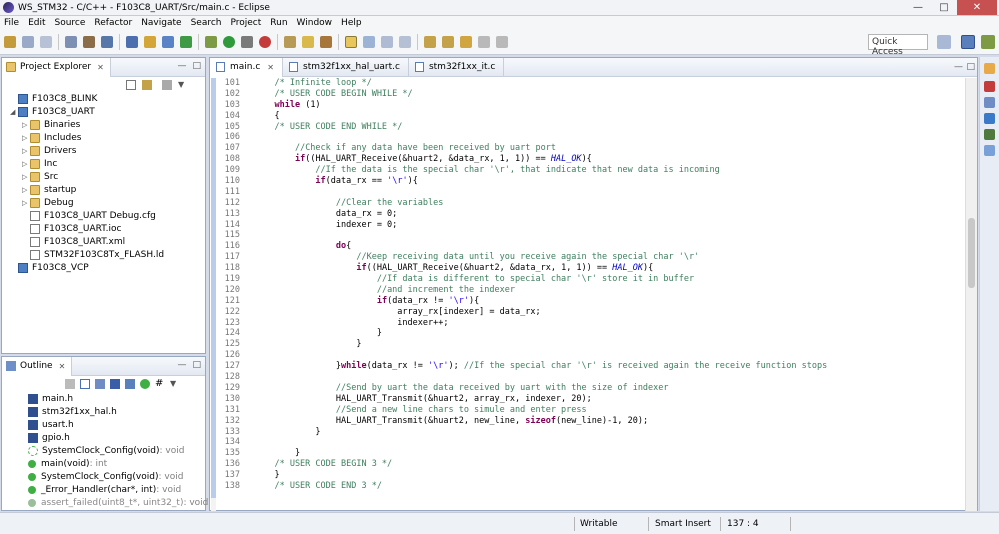 The height and width of the screenshot is (534, 999). What do you see at coordinates (523, 475) in the screenshot?
I see `code-line: 137 }` at bounding box center [523, 475].